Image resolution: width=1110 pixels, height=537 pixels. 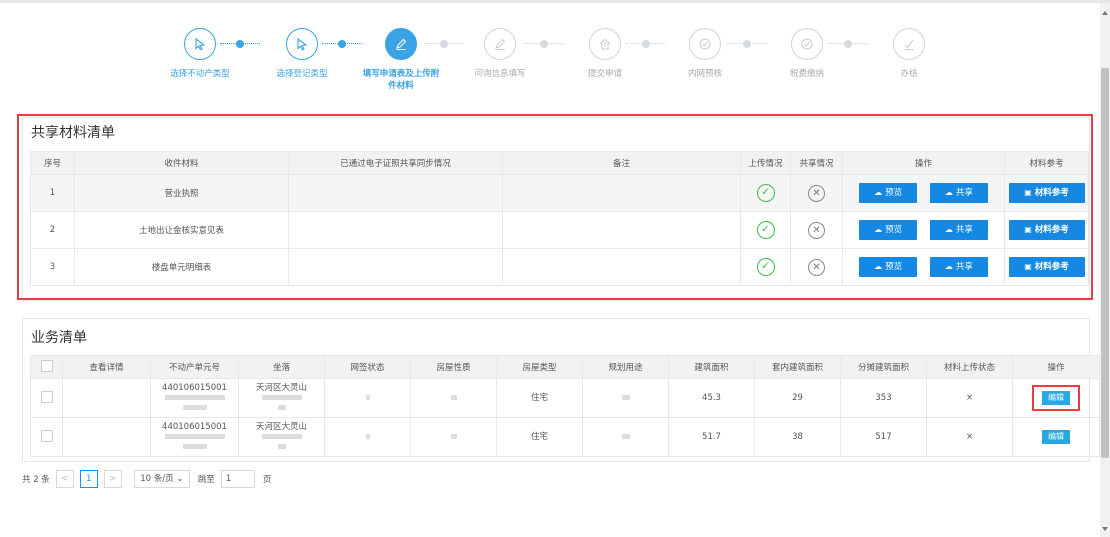 I want to click on page-size-select: 10 条/页 ⌄, so click(x=161, y=479).